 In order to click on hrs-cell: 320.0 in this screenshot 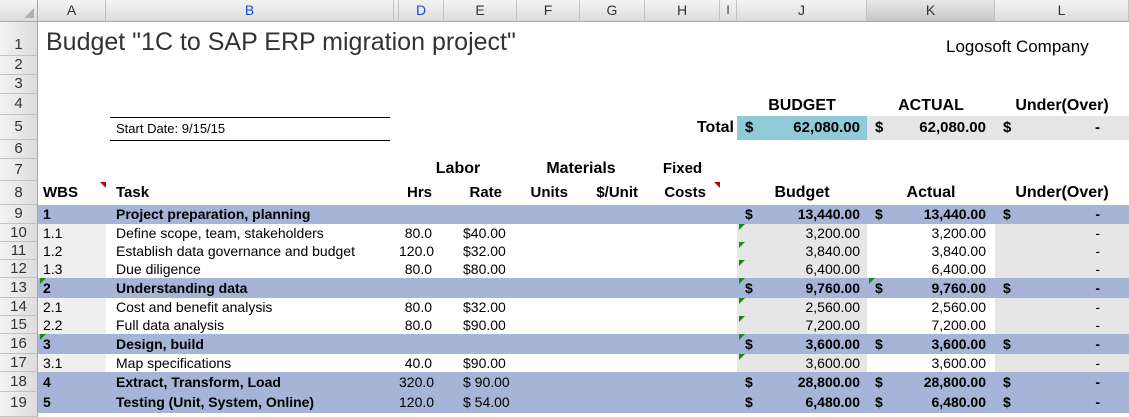, I will do `click(416, 382)`.